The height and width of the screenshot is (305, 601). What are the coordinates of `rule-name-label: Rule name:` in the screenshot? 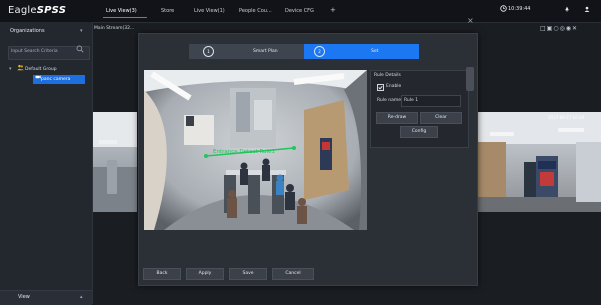 It's located at (390, 100).